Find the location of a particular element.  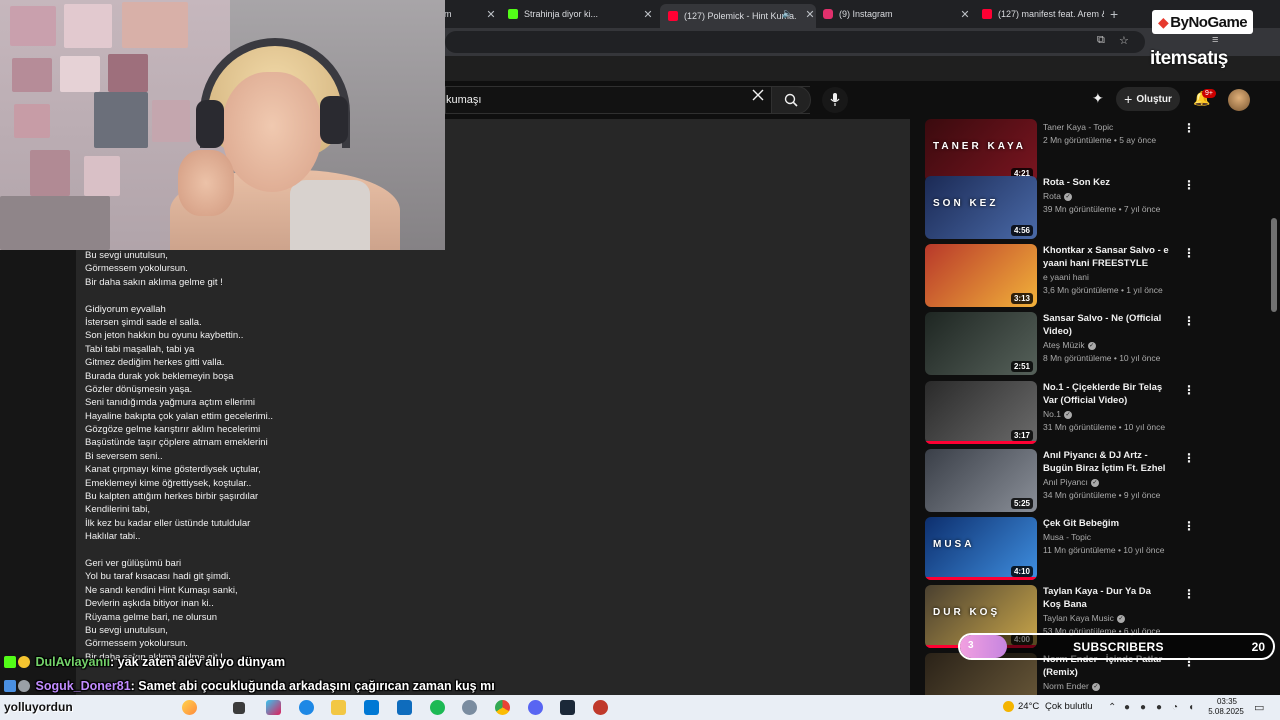

discord-icon is located at coordinates (535, 707).